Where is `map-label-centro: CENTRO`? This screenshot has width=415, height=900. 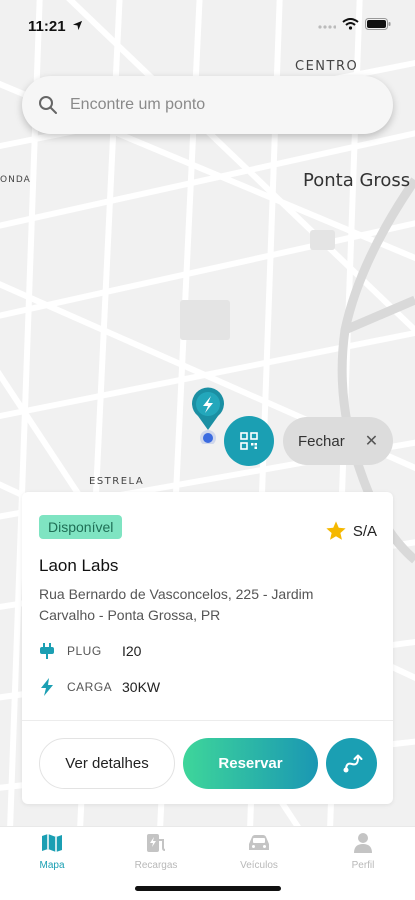
map-label-centro: CENTRO is located at coordinates (327, 66).